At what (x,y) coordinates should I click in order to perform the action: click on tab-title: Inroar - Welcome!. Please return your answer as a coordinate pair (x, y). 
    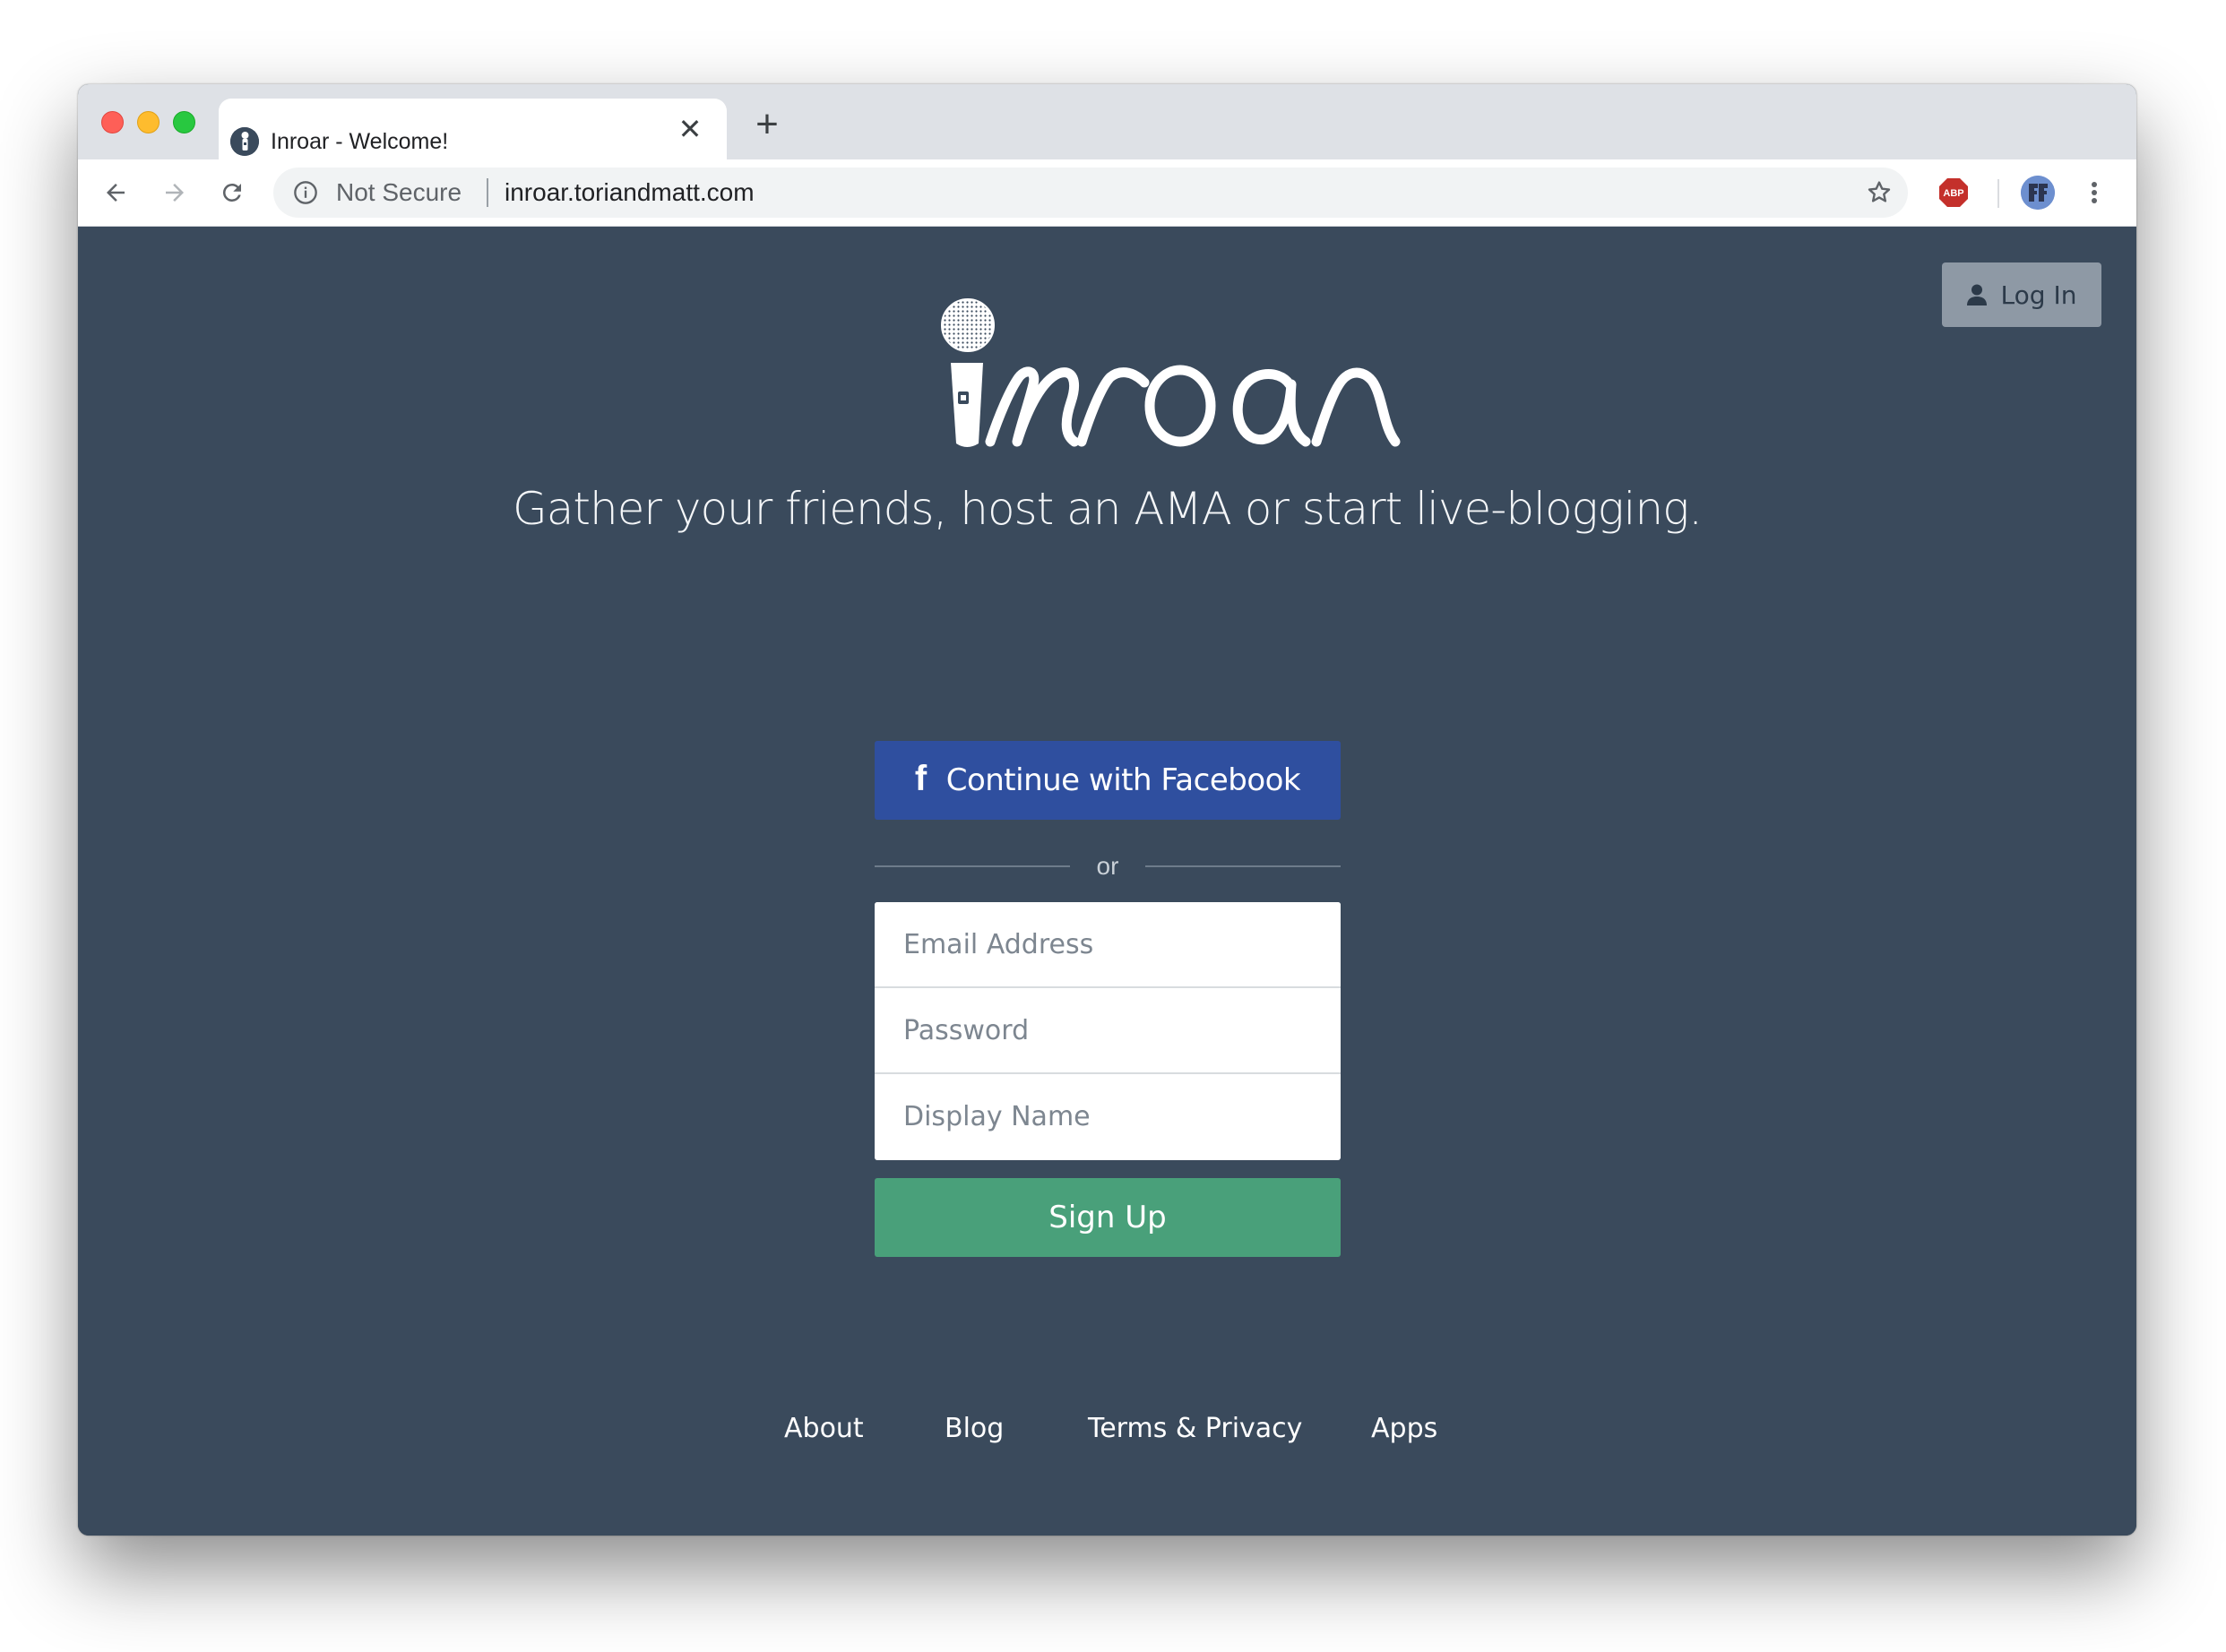
    Looking at the image, I should click on (360, 141).